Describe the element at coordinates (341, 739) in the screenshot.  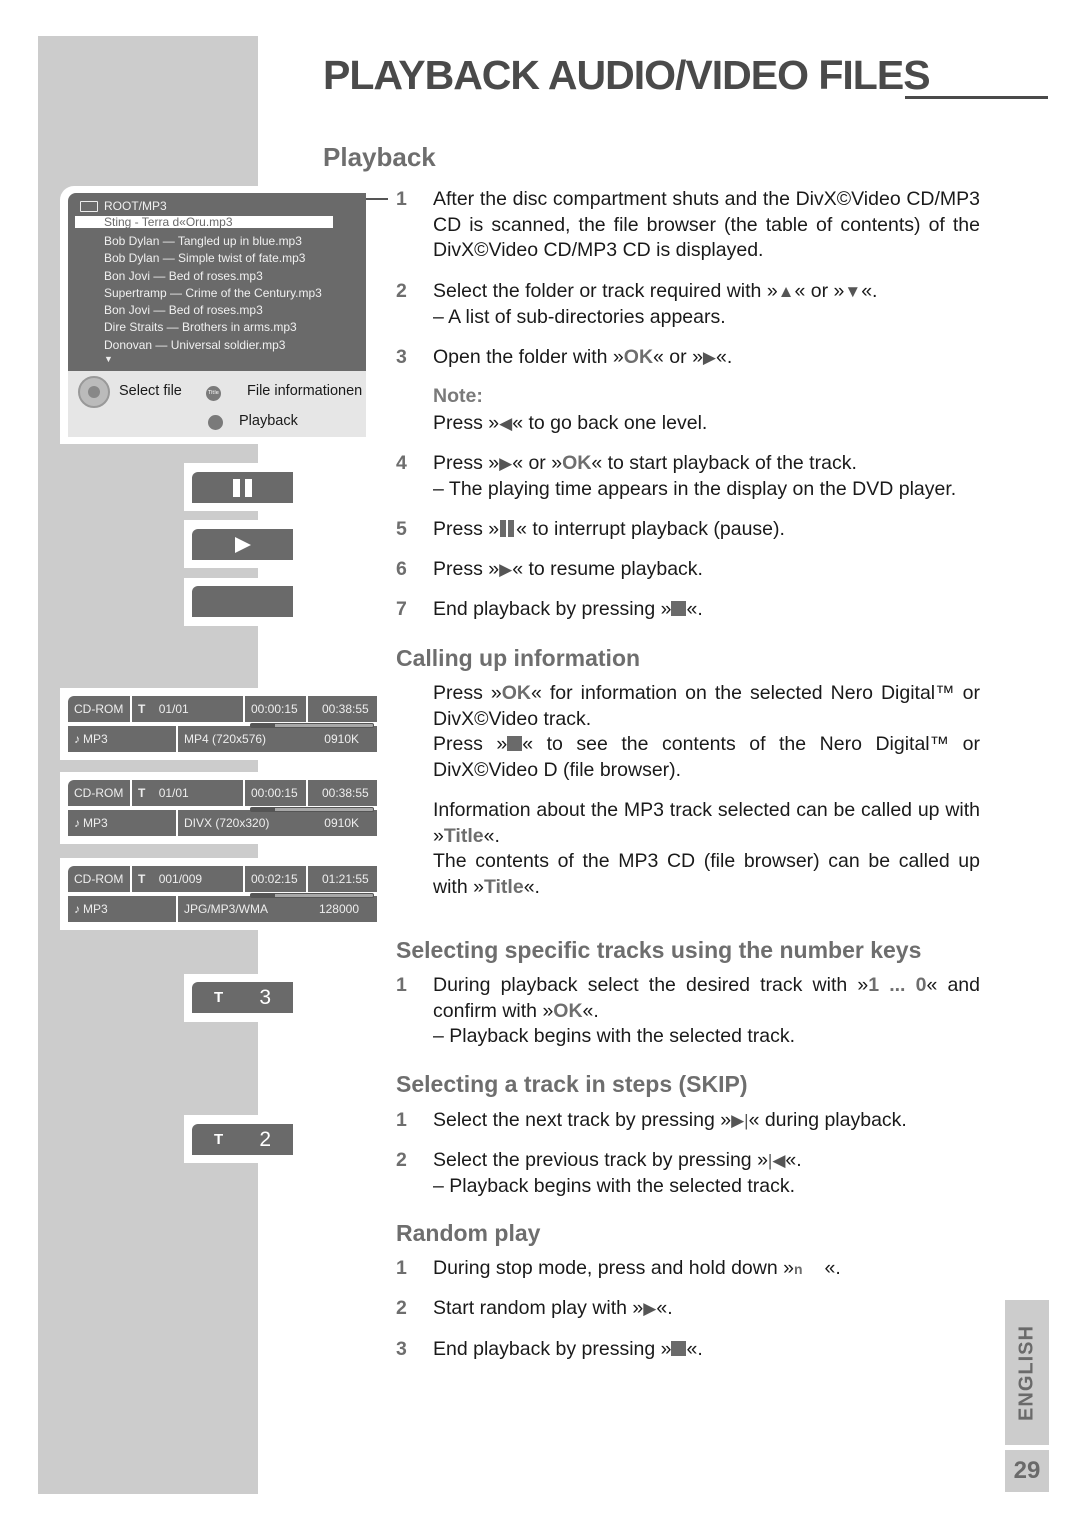
I see `bitrate-value: 0910K` at that location.